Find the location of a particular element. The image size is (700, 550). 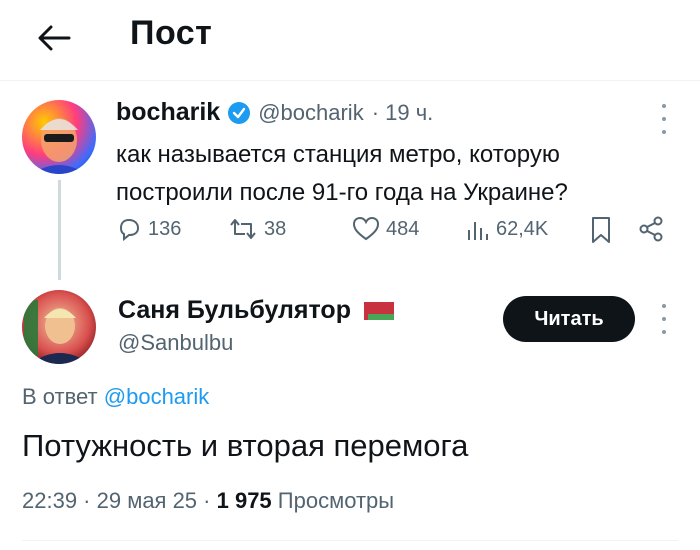

like-button: 484 is located at coordinates (385, 229).